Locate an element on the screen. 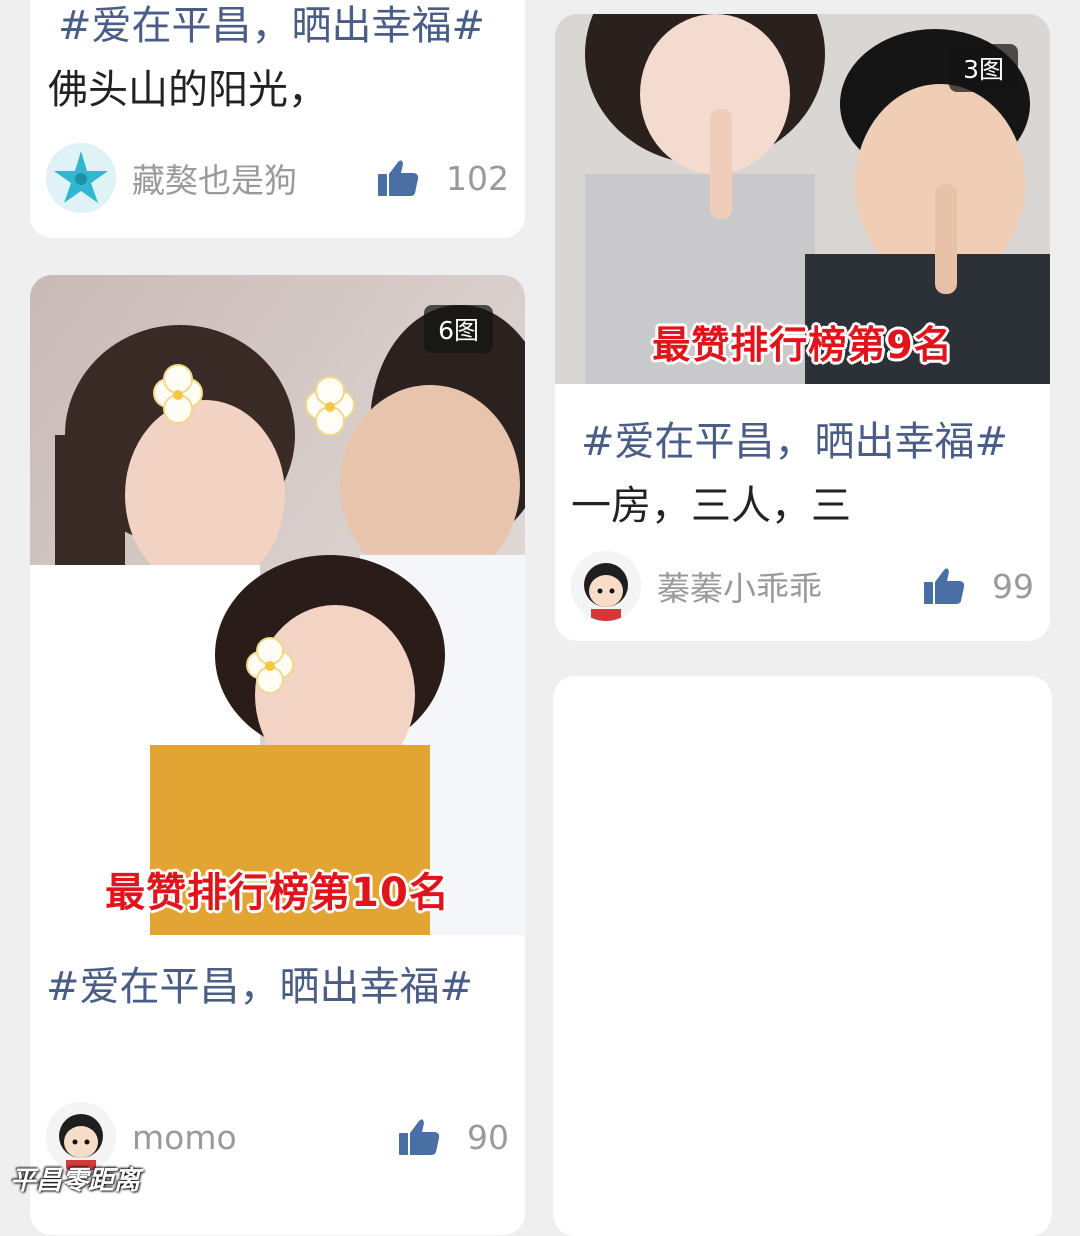 The height and width of the screenshot is (1236, 1080). author-name: 藏獒也是狗 is located at coordinates (254, 178).